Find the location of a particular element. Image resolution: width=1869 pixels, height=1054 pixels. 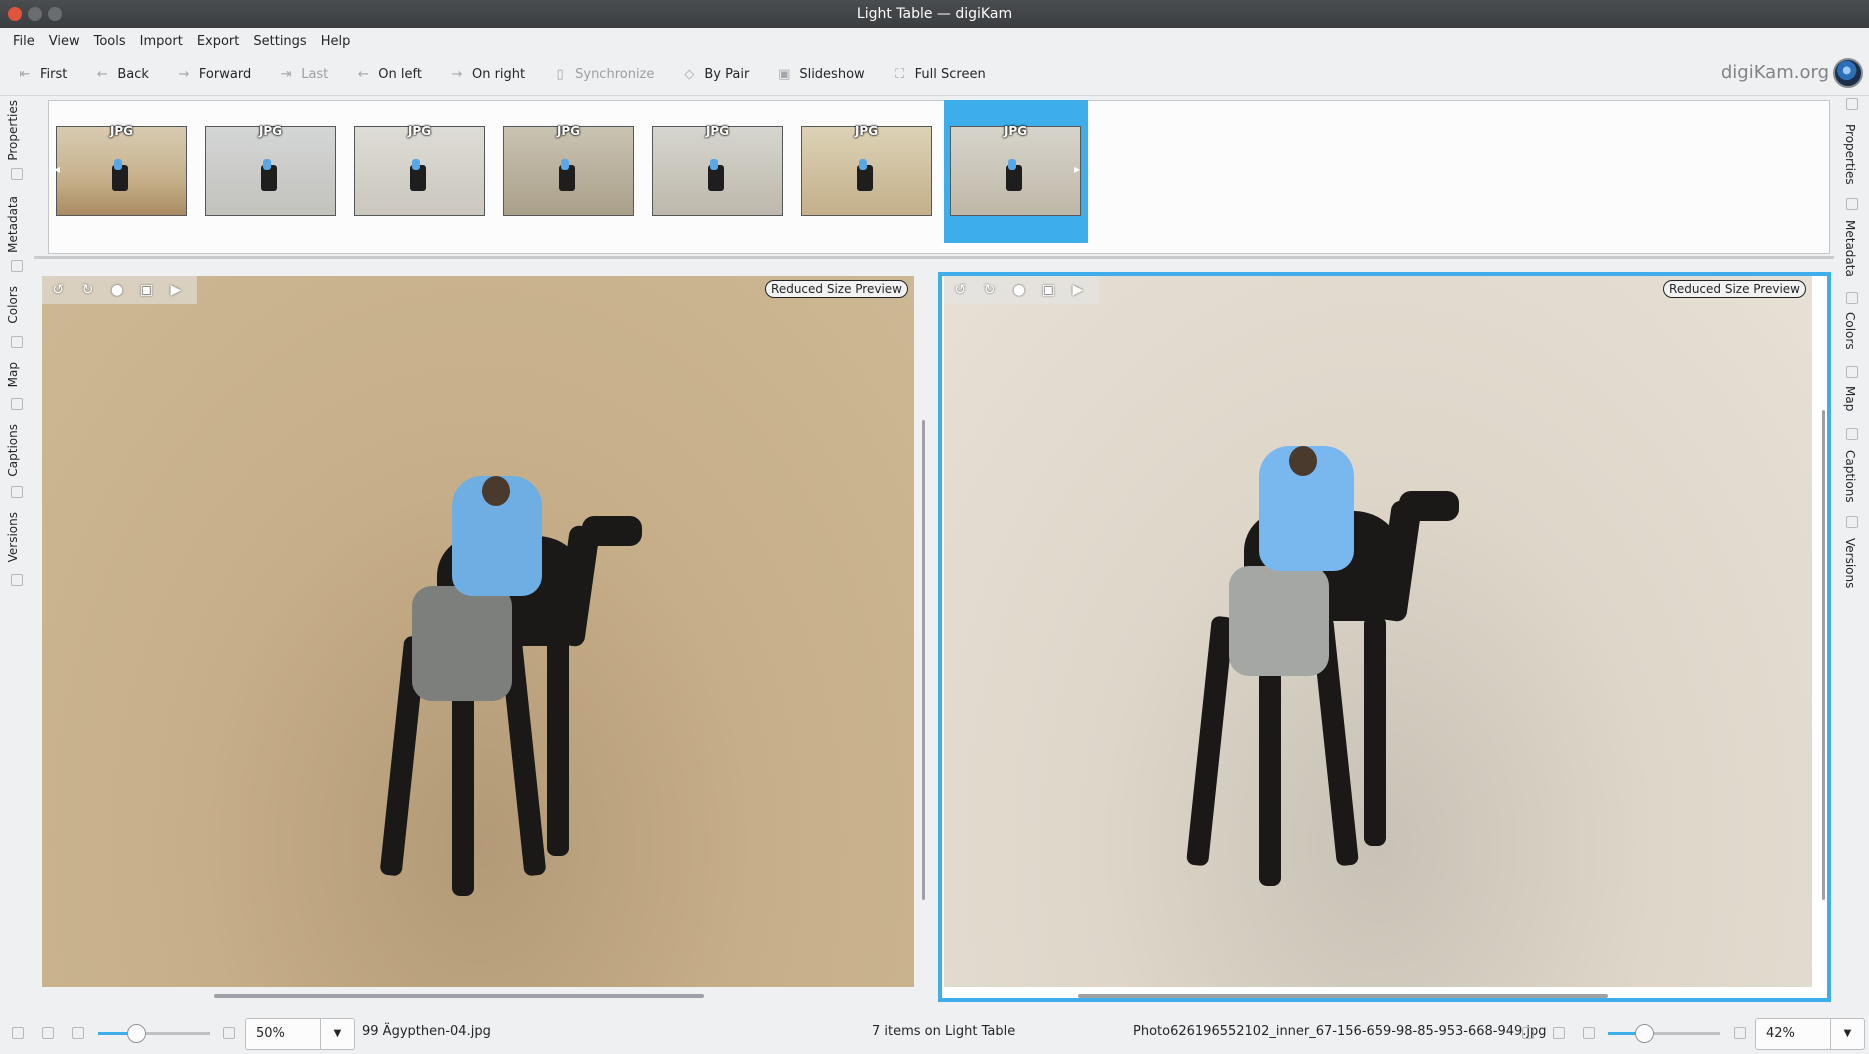

right-zoom-slider is located at coordinates (1664, 1033).